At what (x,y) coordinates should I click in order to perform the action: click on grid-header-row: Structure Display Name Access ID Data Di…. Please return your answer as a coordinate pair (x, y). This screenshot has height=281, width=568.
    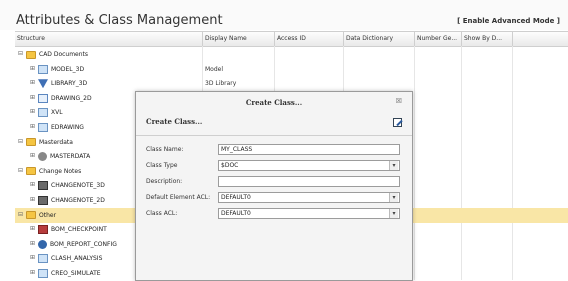
    Looking at the image, I should click on (291, 39).